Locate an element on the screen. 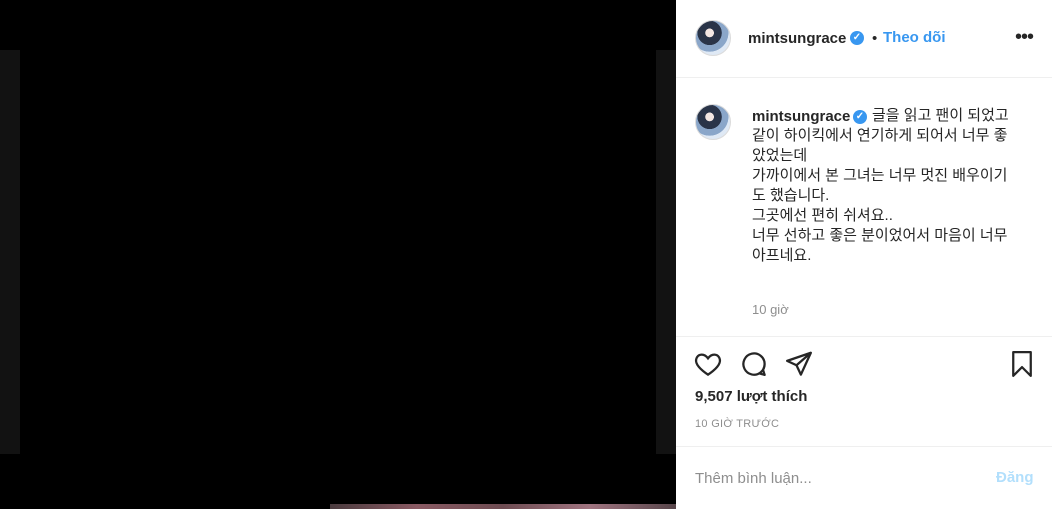 The image size is (1052, 509). action-bar is located at coordinates (864, 362).